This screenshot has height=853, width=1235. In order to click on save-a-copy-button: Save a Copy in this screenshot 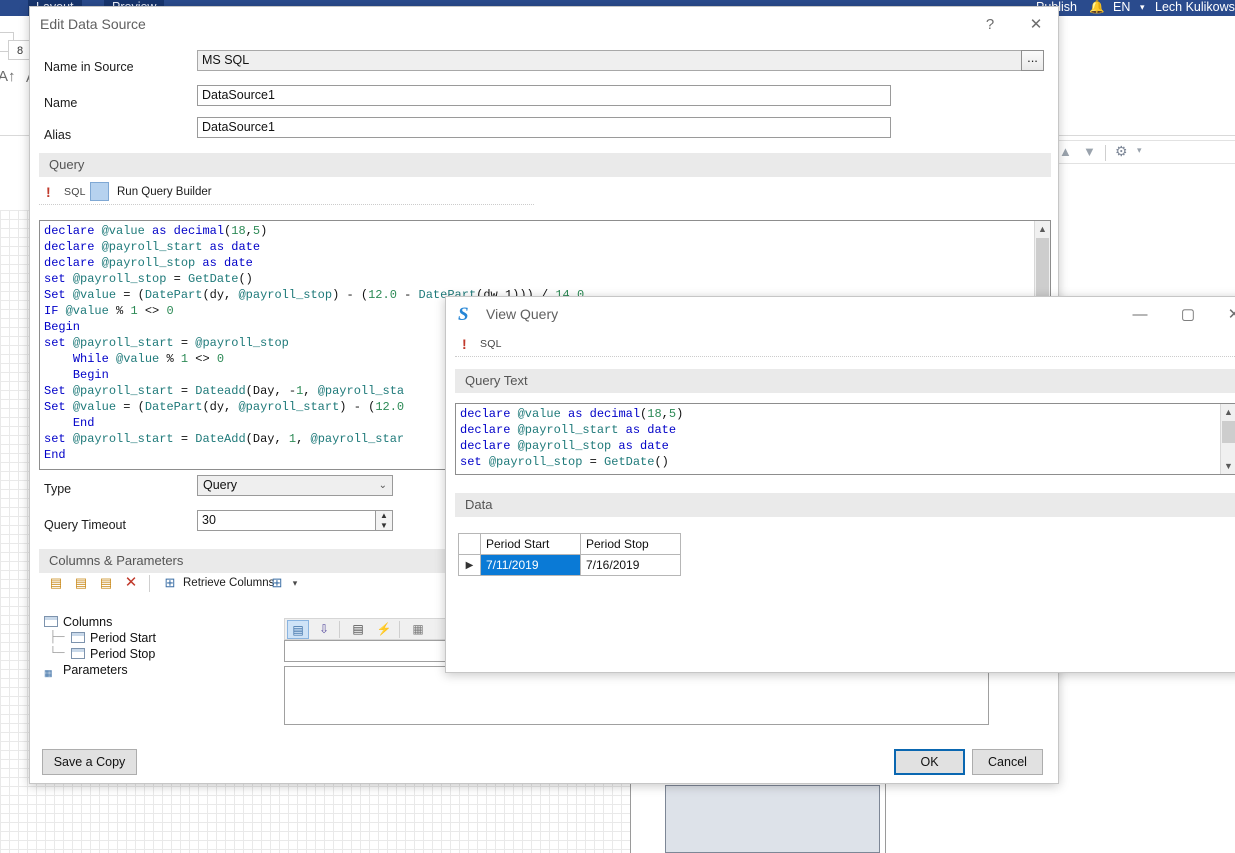, I will do `click(89, 762)`.